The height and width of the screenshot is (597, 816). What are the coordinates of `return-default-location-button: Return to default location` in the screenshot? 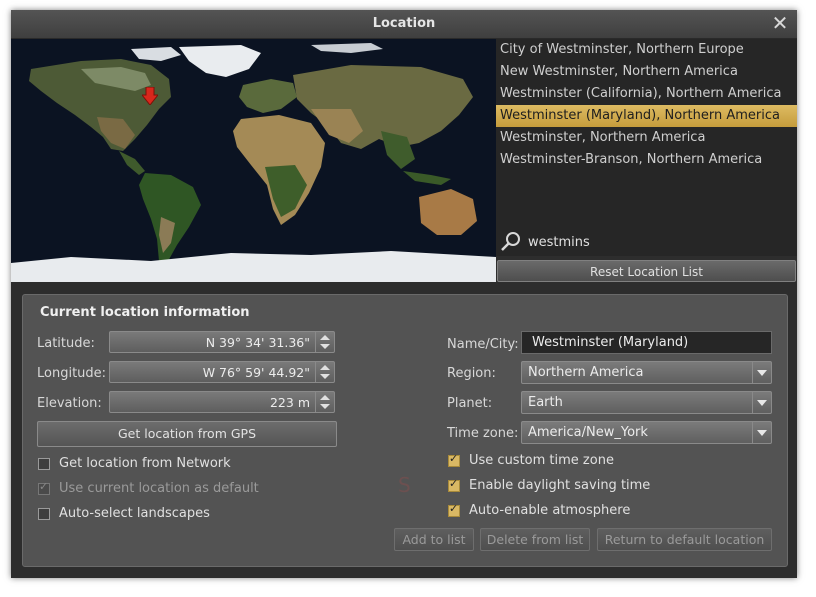 It's located at (684, 539).